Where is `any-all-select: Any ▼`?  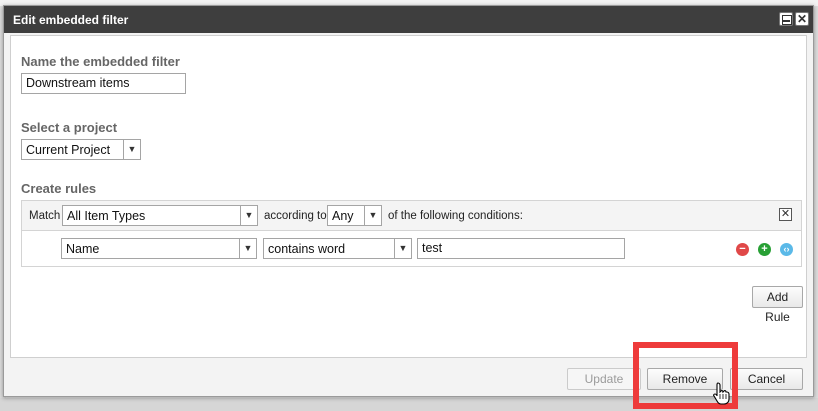 any-all-select: Any ▼ is located at coordinates (354, 215).